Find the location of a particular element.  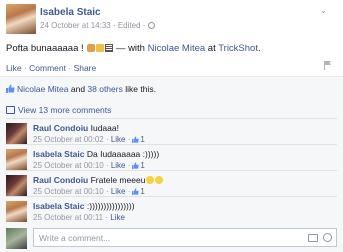

comment-meta: 25 October at 00:02 · Like · 1 is located at coordinates (89, 139).